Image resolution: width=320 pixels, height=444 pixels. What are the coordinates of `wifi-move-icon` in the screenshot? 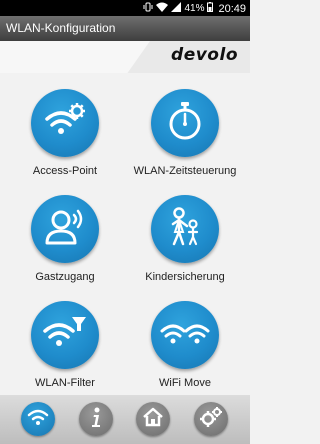 It's located at (185, 335).